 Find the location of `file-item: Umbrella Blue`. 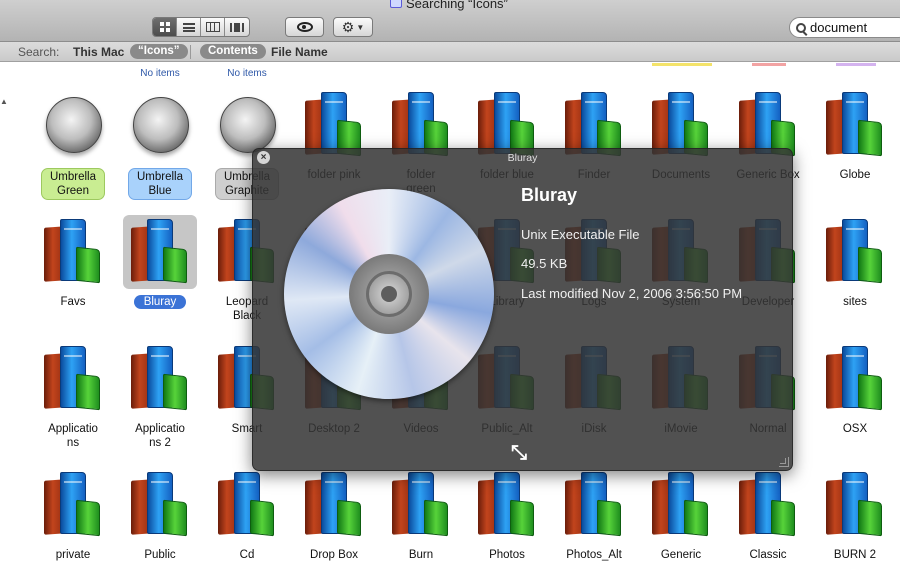

file-item: Umbrella Blue is located at coordinates (160, 146).